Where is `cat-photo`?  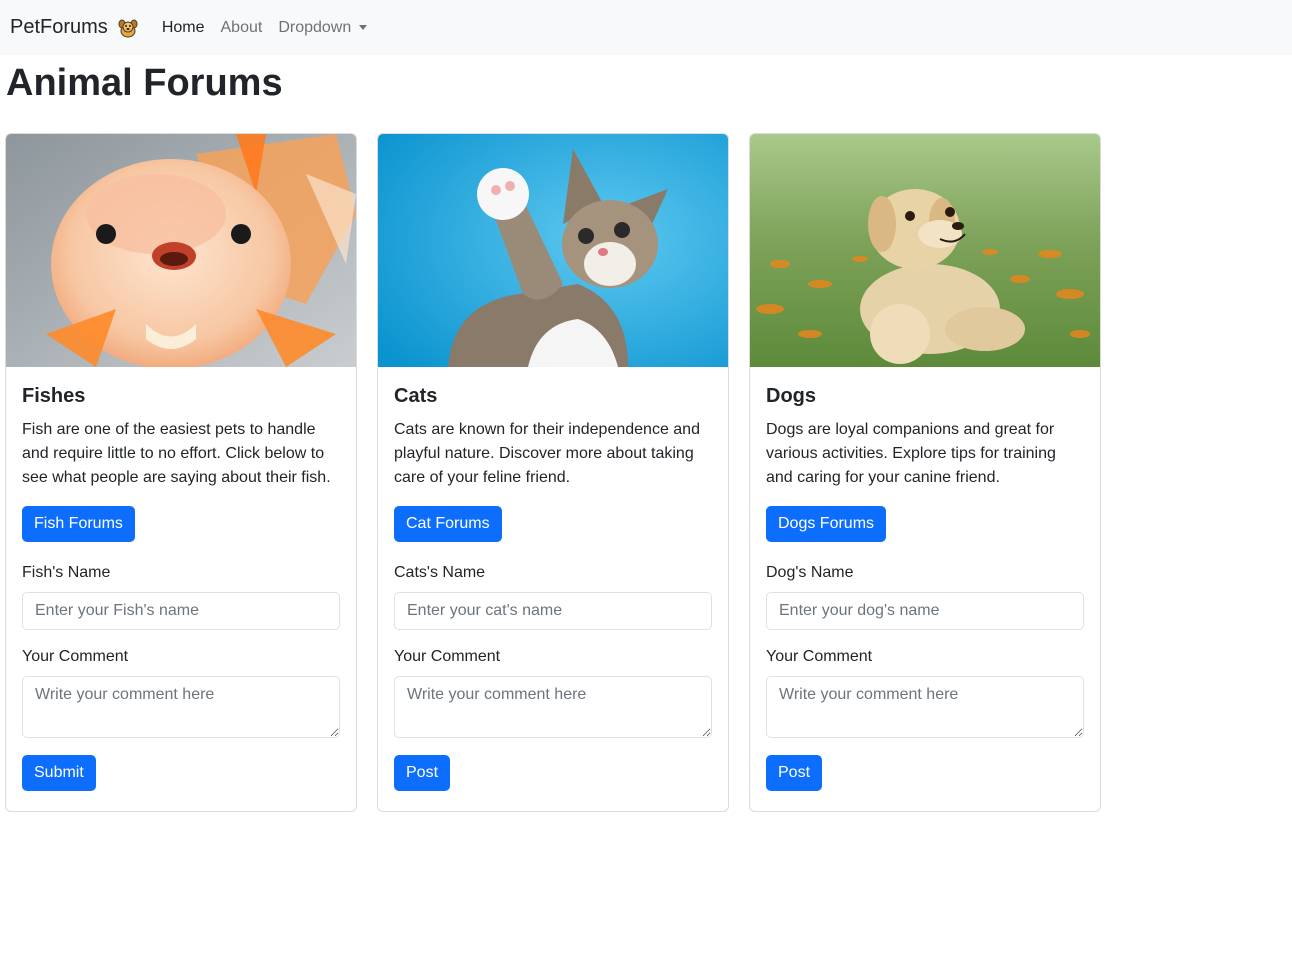
cat-photo is located at coordinates (553, 250).